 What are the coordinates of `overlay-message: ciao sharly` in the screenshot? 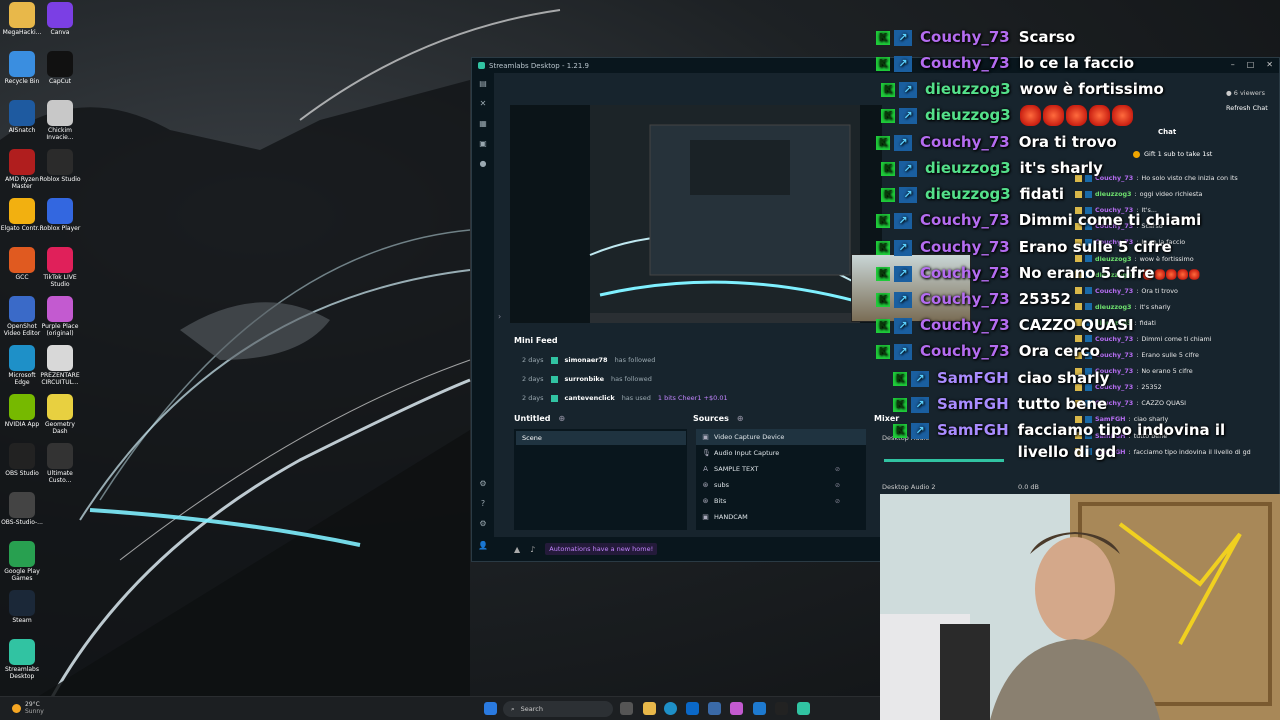 It's located at (1063, 378).